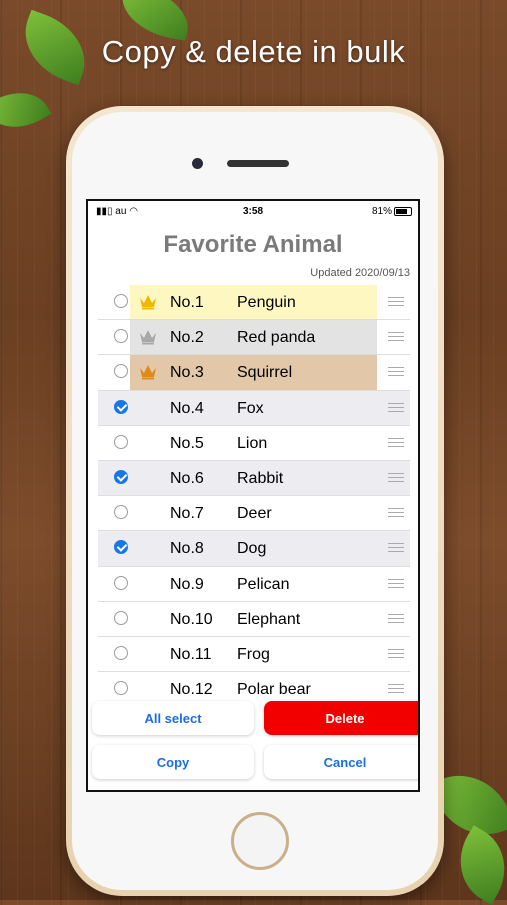 This screenshot has width=507, height=905. What do you see at coordinates (187, 584) in the screenshot?
I see `rank-number: No.9` at bounding box center [187, 584].